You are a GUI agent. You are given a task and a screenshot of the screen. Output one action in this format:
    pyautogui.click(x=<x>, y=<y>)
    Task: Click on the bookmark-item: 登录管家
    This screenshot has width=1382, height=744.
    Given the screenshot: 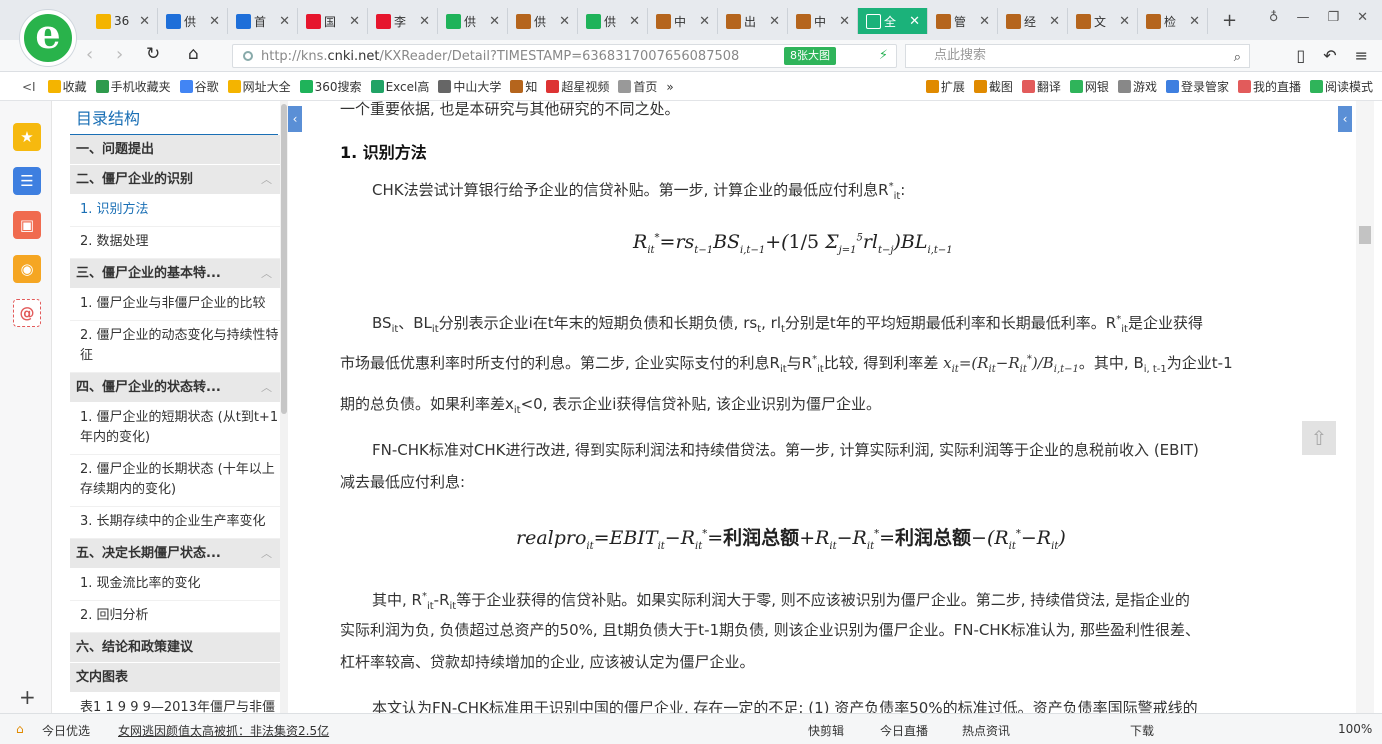 What is the action you would take?
    pyautogui.click(x=1197, y=86)
    